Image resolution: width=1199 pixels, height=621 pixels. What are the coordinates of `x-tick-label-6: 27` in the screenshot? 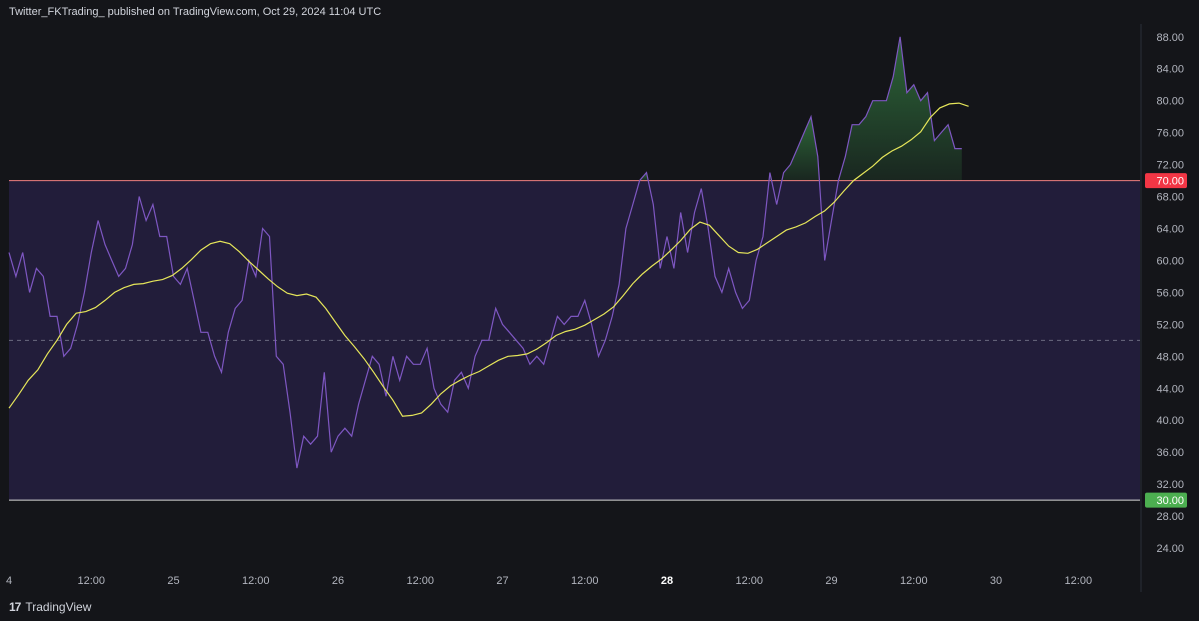 It's located at (502, 581).